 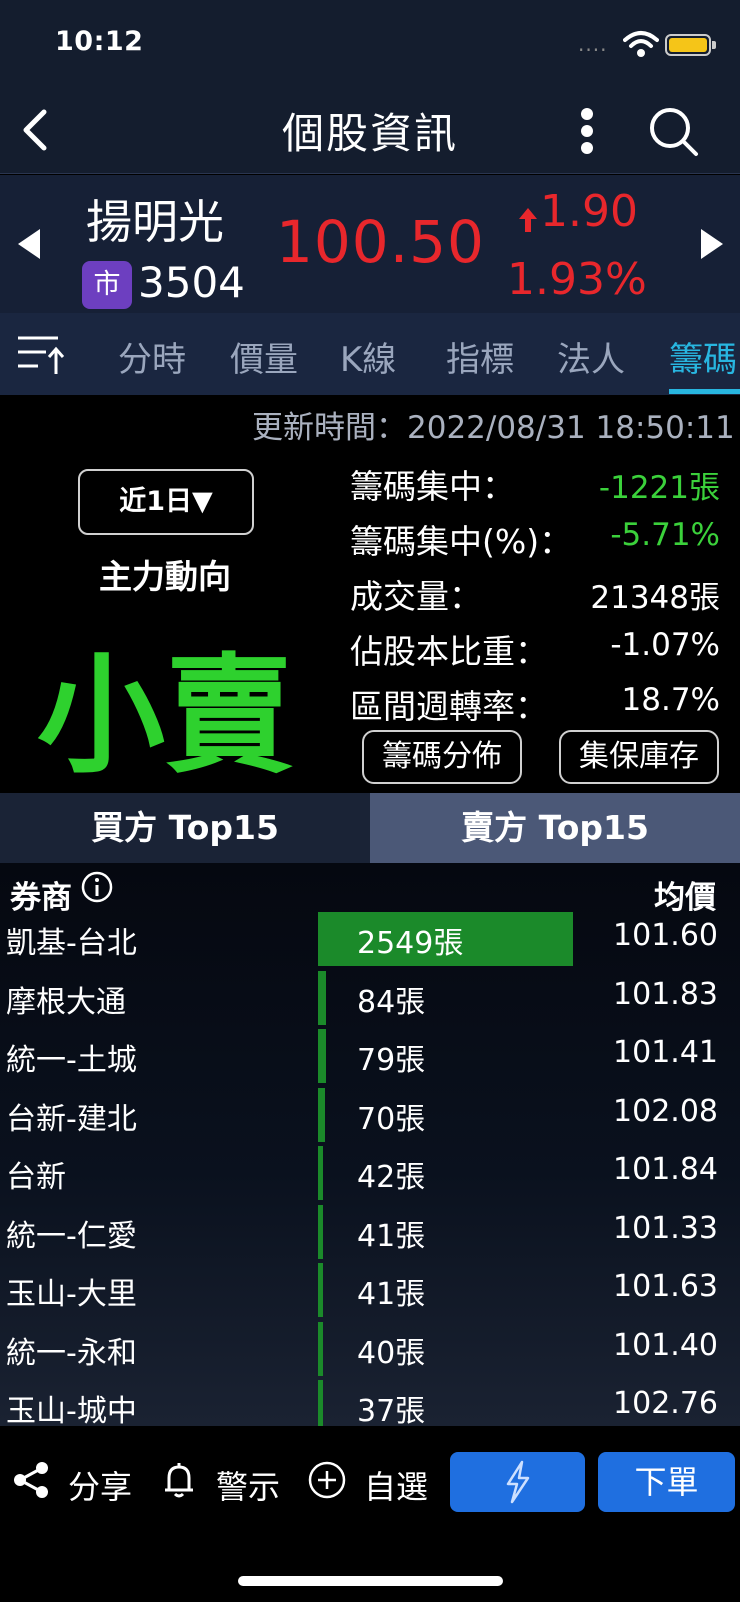 I want to click on table-row: 台新-建北 70張 102.08, so click(x=370, y=1113).